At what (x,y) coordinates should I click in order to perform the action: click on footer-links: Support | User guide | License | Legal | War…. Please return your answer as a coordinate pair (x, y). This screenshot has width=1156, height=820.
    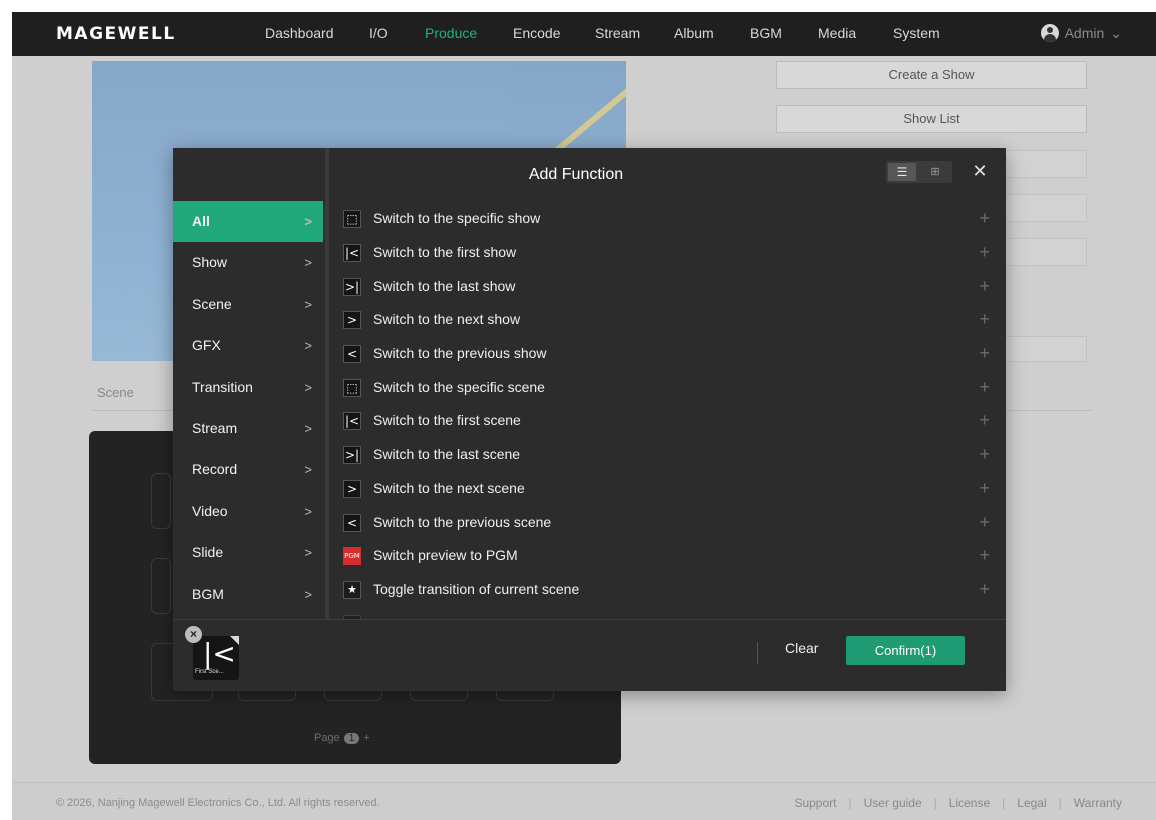
    Looking at the image, I should click on (958, 803).